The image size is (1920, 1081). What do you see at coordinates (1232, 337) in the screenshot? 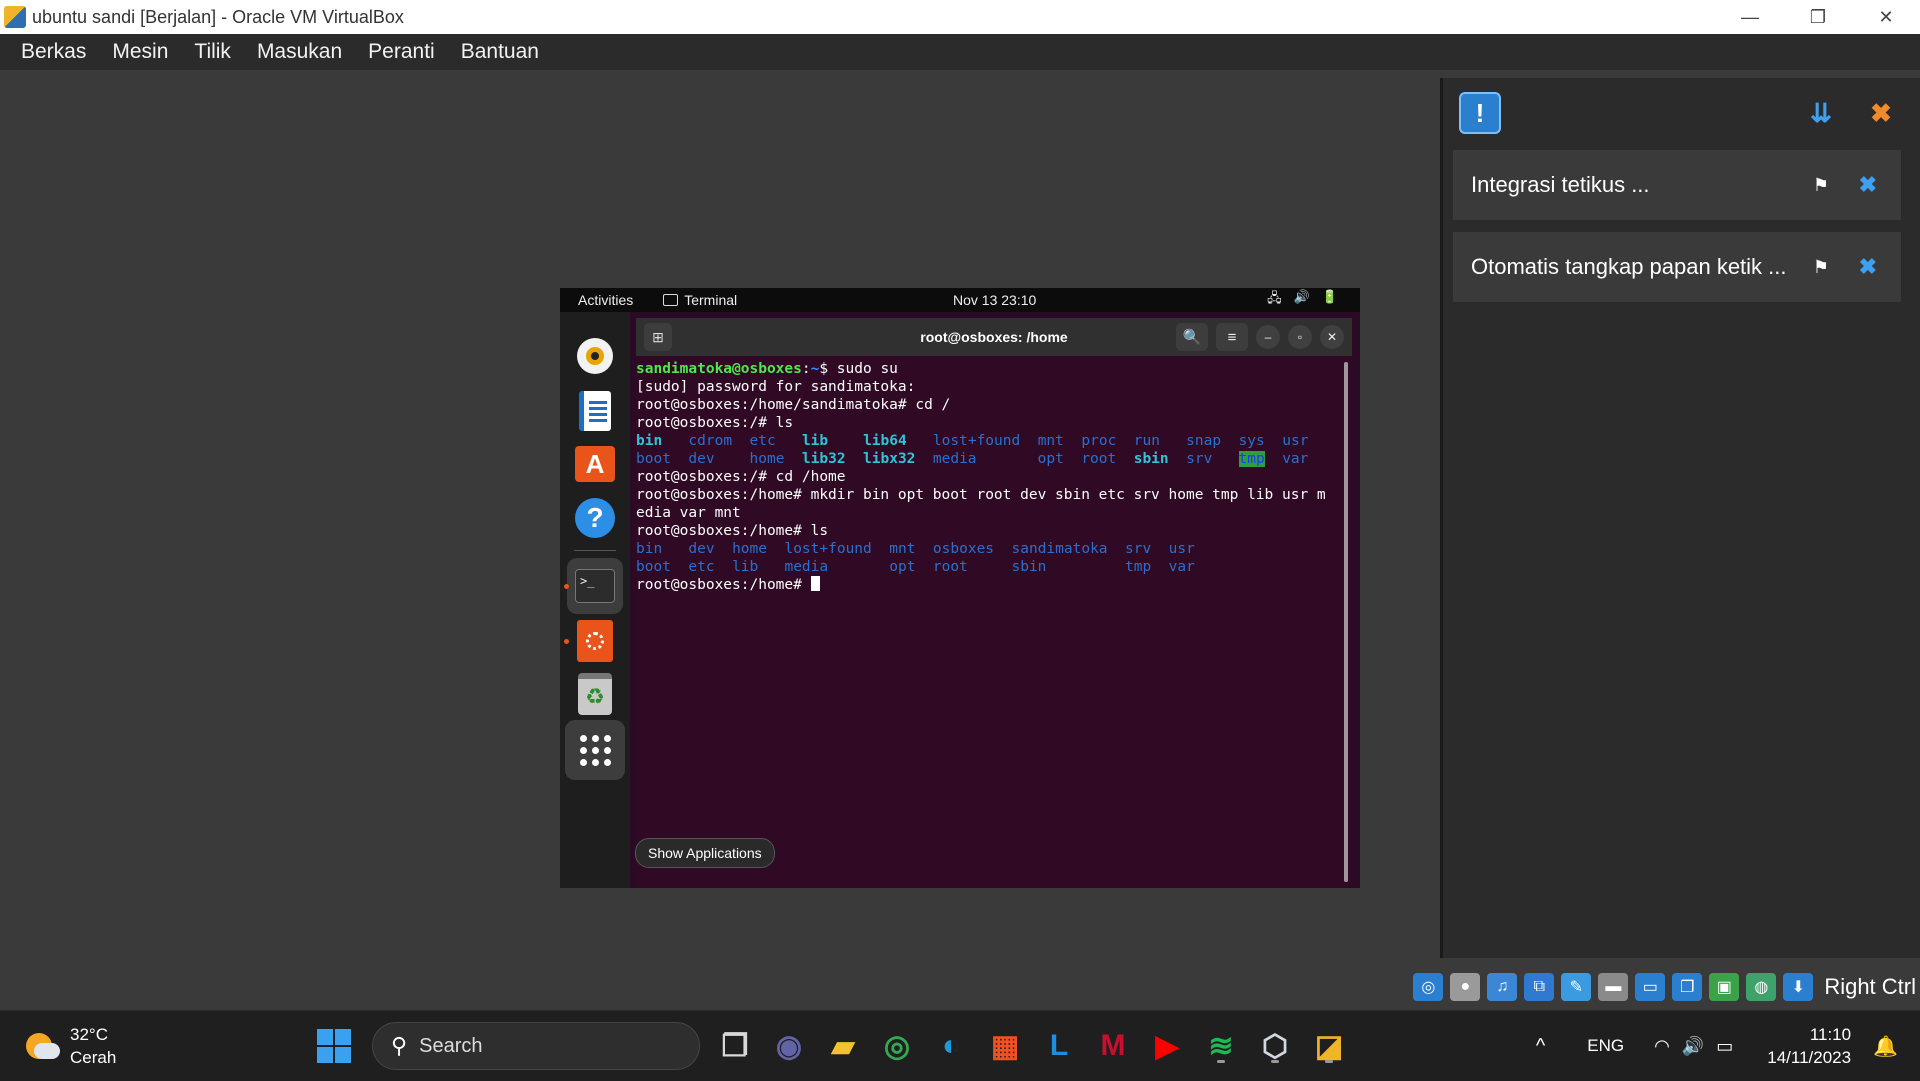
I see `terminal-menu-button: ≡` at bounding box center [1232, 337].